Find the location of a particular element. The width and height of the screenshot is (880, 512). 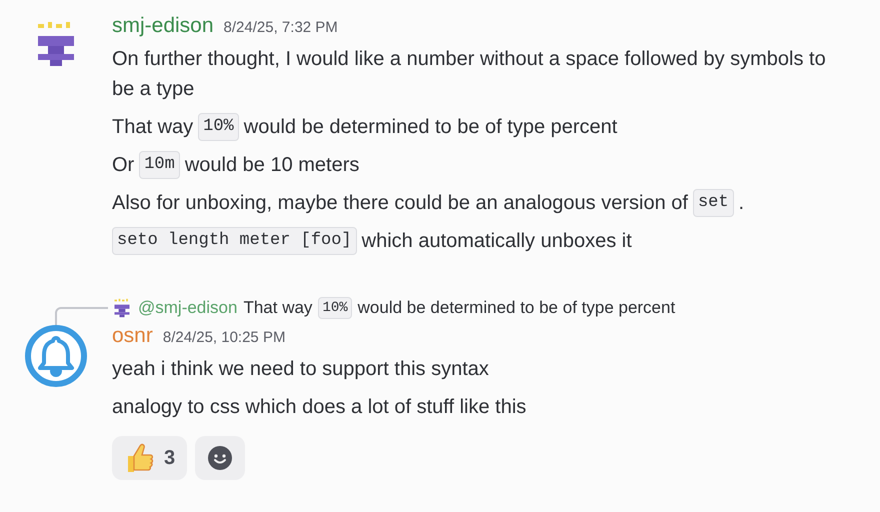

add-reaction-button is located at coordinates (220, 458).